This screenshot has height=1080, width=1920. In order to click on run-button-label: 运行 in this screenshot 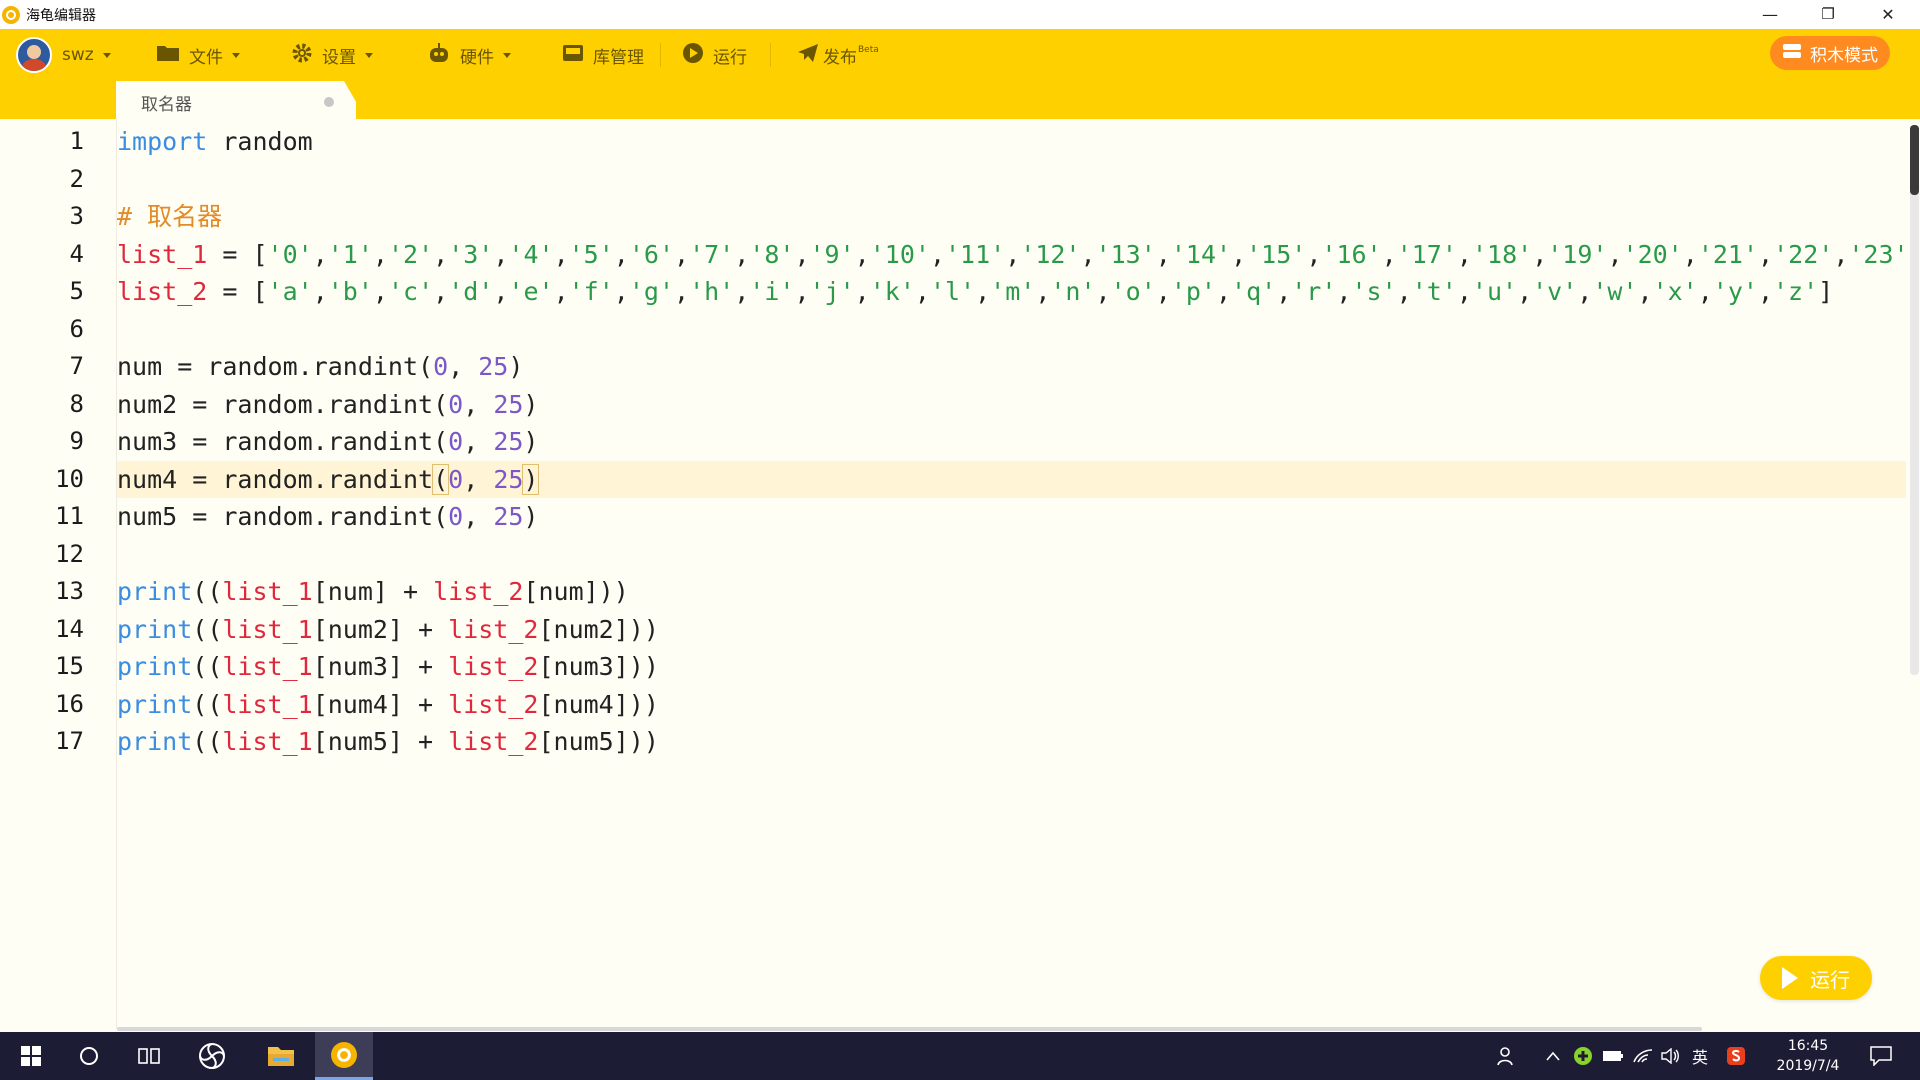, I will do `click(1830, 979)`.